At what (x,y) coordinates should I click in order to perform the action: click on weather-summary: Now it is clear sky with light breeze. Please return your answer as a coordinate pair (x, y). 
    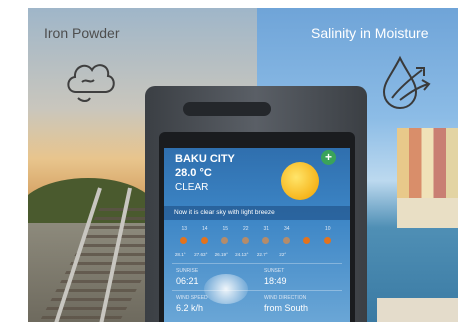
    Looking at the image, I should click on (257, 213).